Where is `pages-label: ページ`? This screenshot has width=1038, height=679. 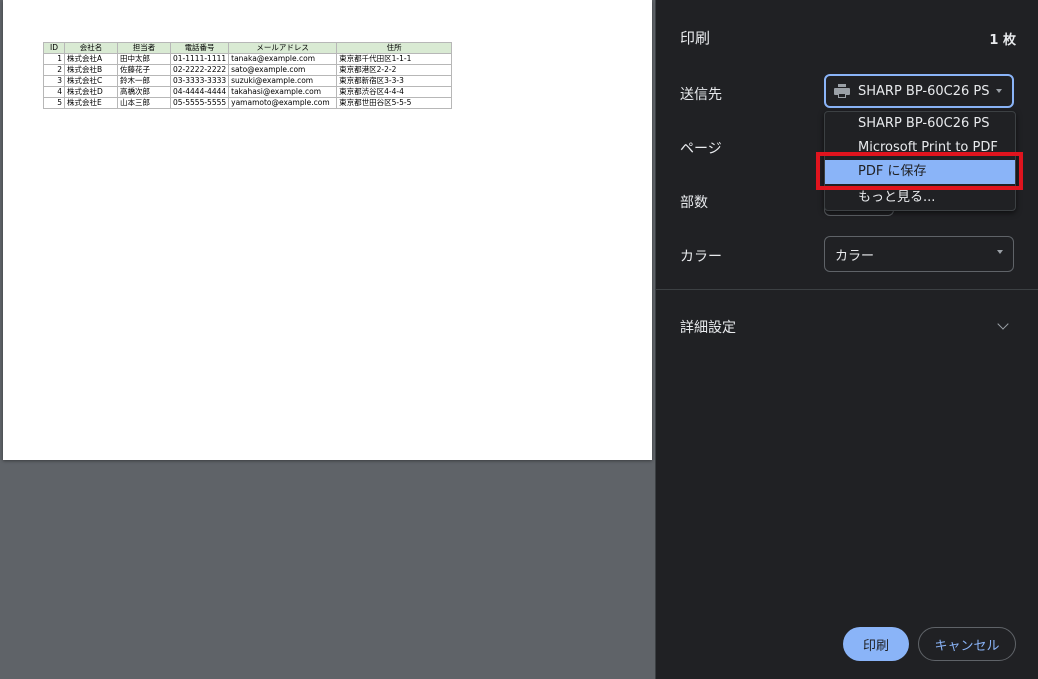
pages-label: ページ is located at coordinates (701, 149).